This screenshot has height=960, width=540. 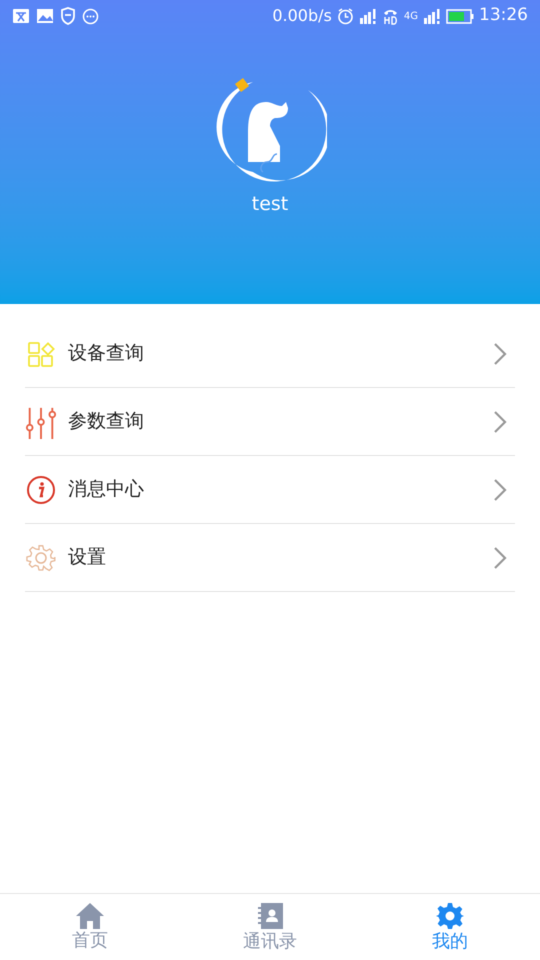 What do you see at coordinates (90, 16) in the screenshot?
I see `chat-icon` at bounding box center [90, 16].